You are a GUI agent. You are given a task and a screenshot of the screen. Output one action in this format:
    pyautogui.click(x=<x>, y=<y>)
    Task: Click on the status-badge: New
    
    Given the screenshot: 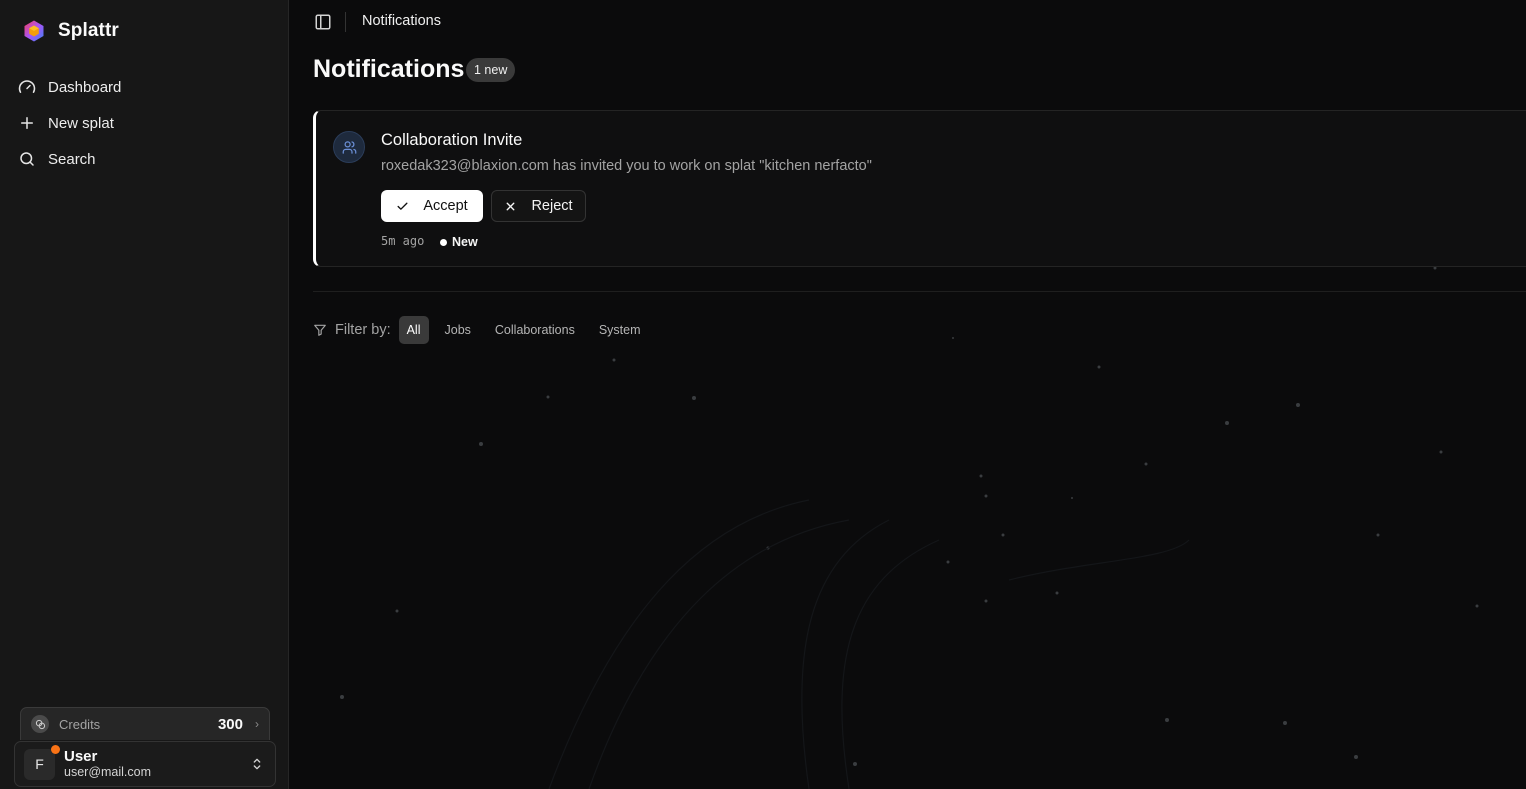 What is the action you would take?
    pyautogui.click(x=459, y=242)
    